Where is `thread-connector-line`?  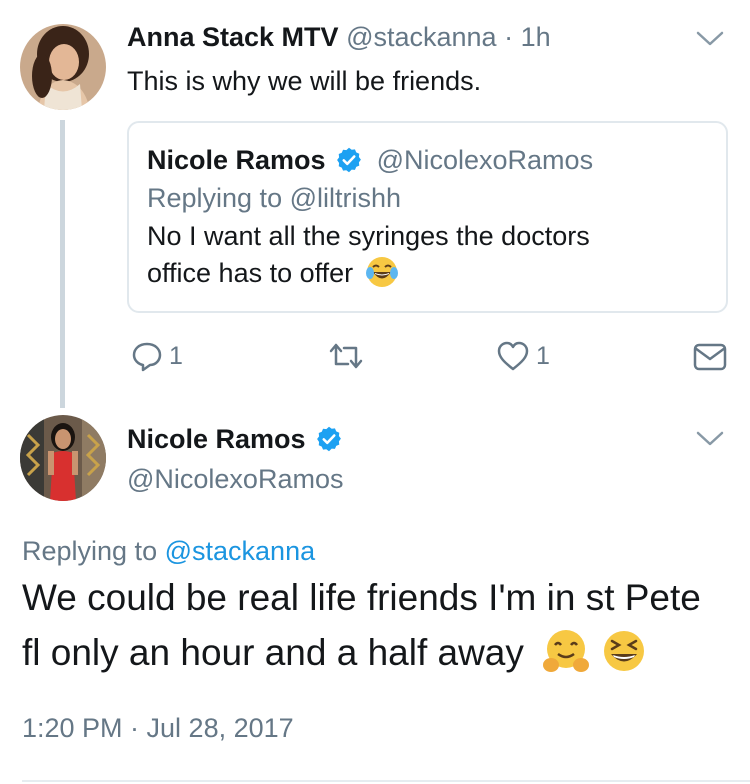
thread-connector-line is located at coordinates (62, 264).